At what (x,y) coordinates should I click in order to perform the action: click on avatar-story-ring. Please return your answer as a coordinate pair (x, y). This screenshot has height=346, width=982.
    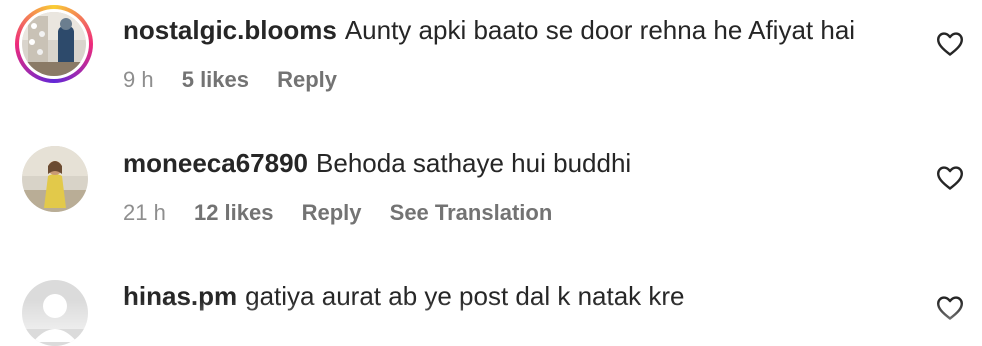
    Looking at the image, I should click on (54, 44).